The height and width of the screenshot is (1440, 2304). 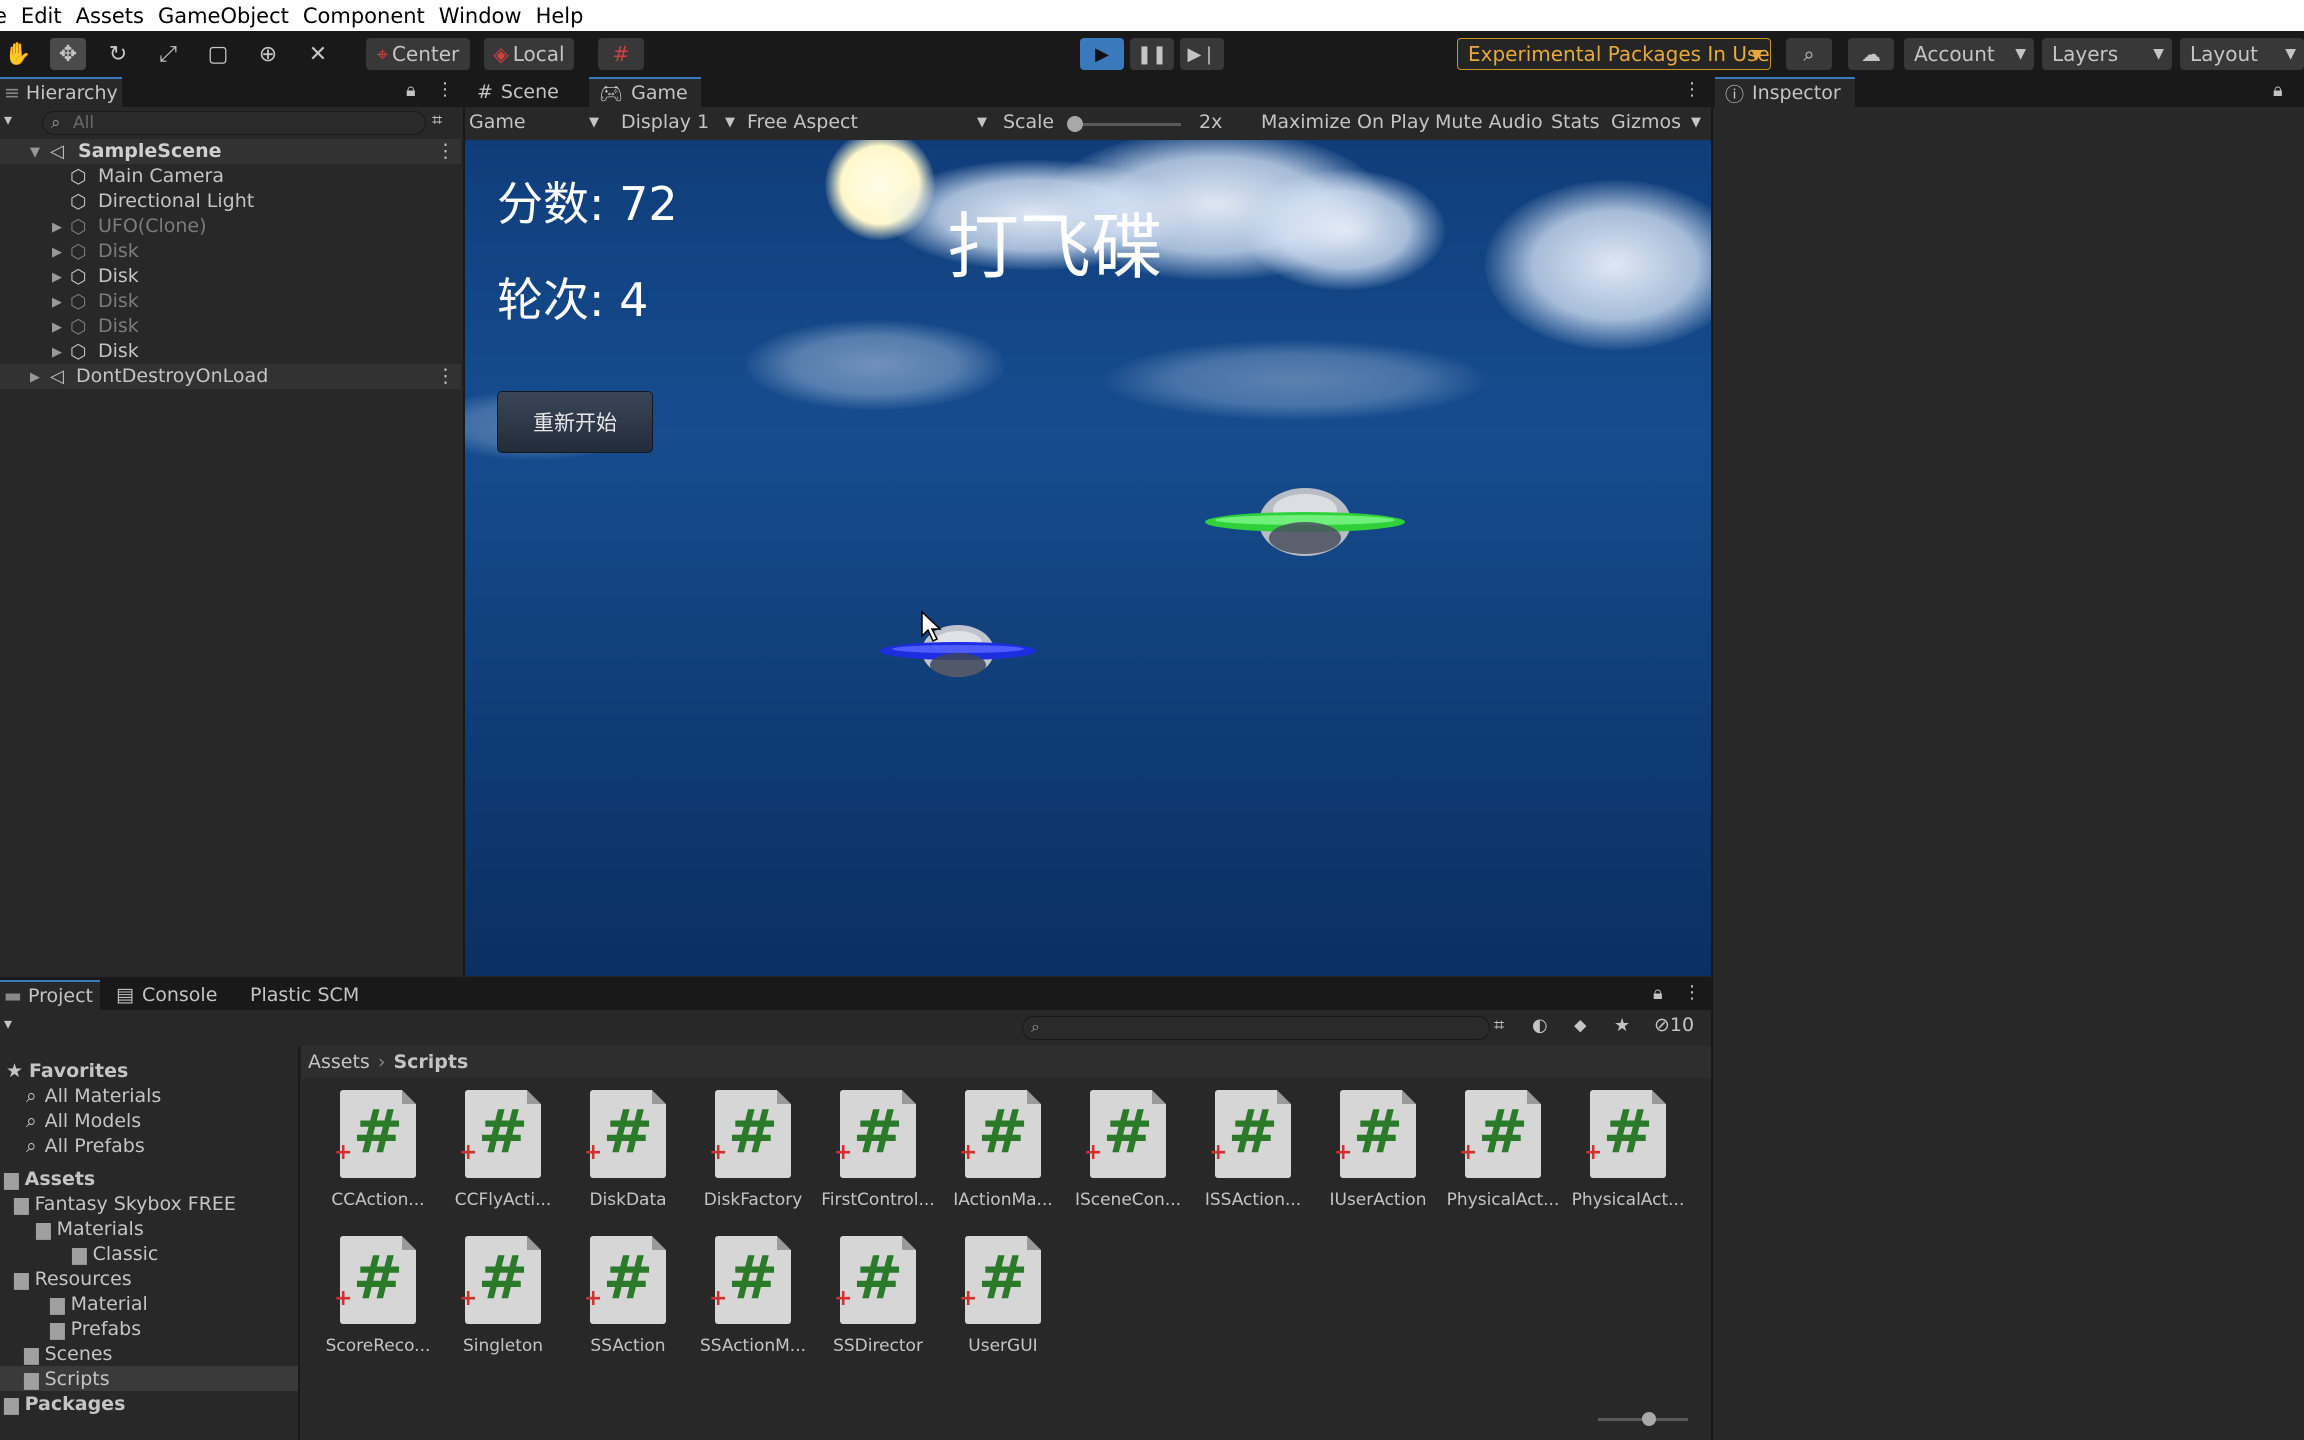 I want to click on menu-edit: Edit, so click(x=41, y=16).